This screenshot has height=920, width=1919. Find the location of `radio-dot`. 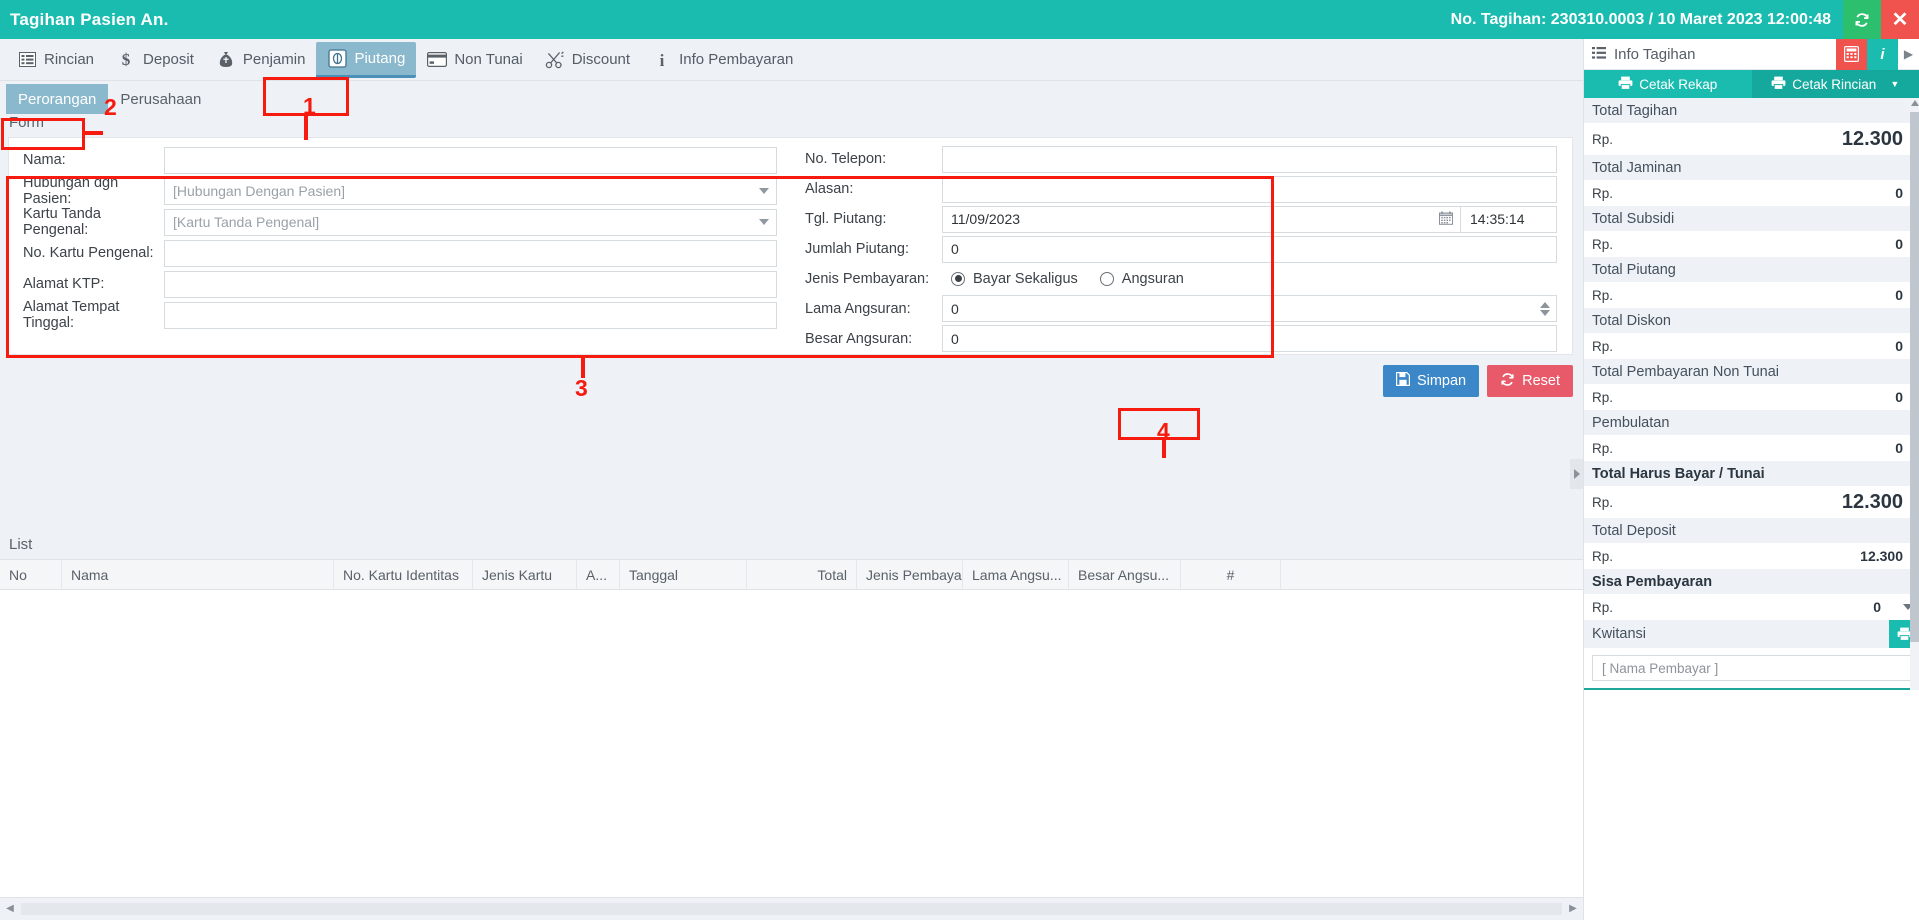

radio-dot is located at coordinates (1106, 278).